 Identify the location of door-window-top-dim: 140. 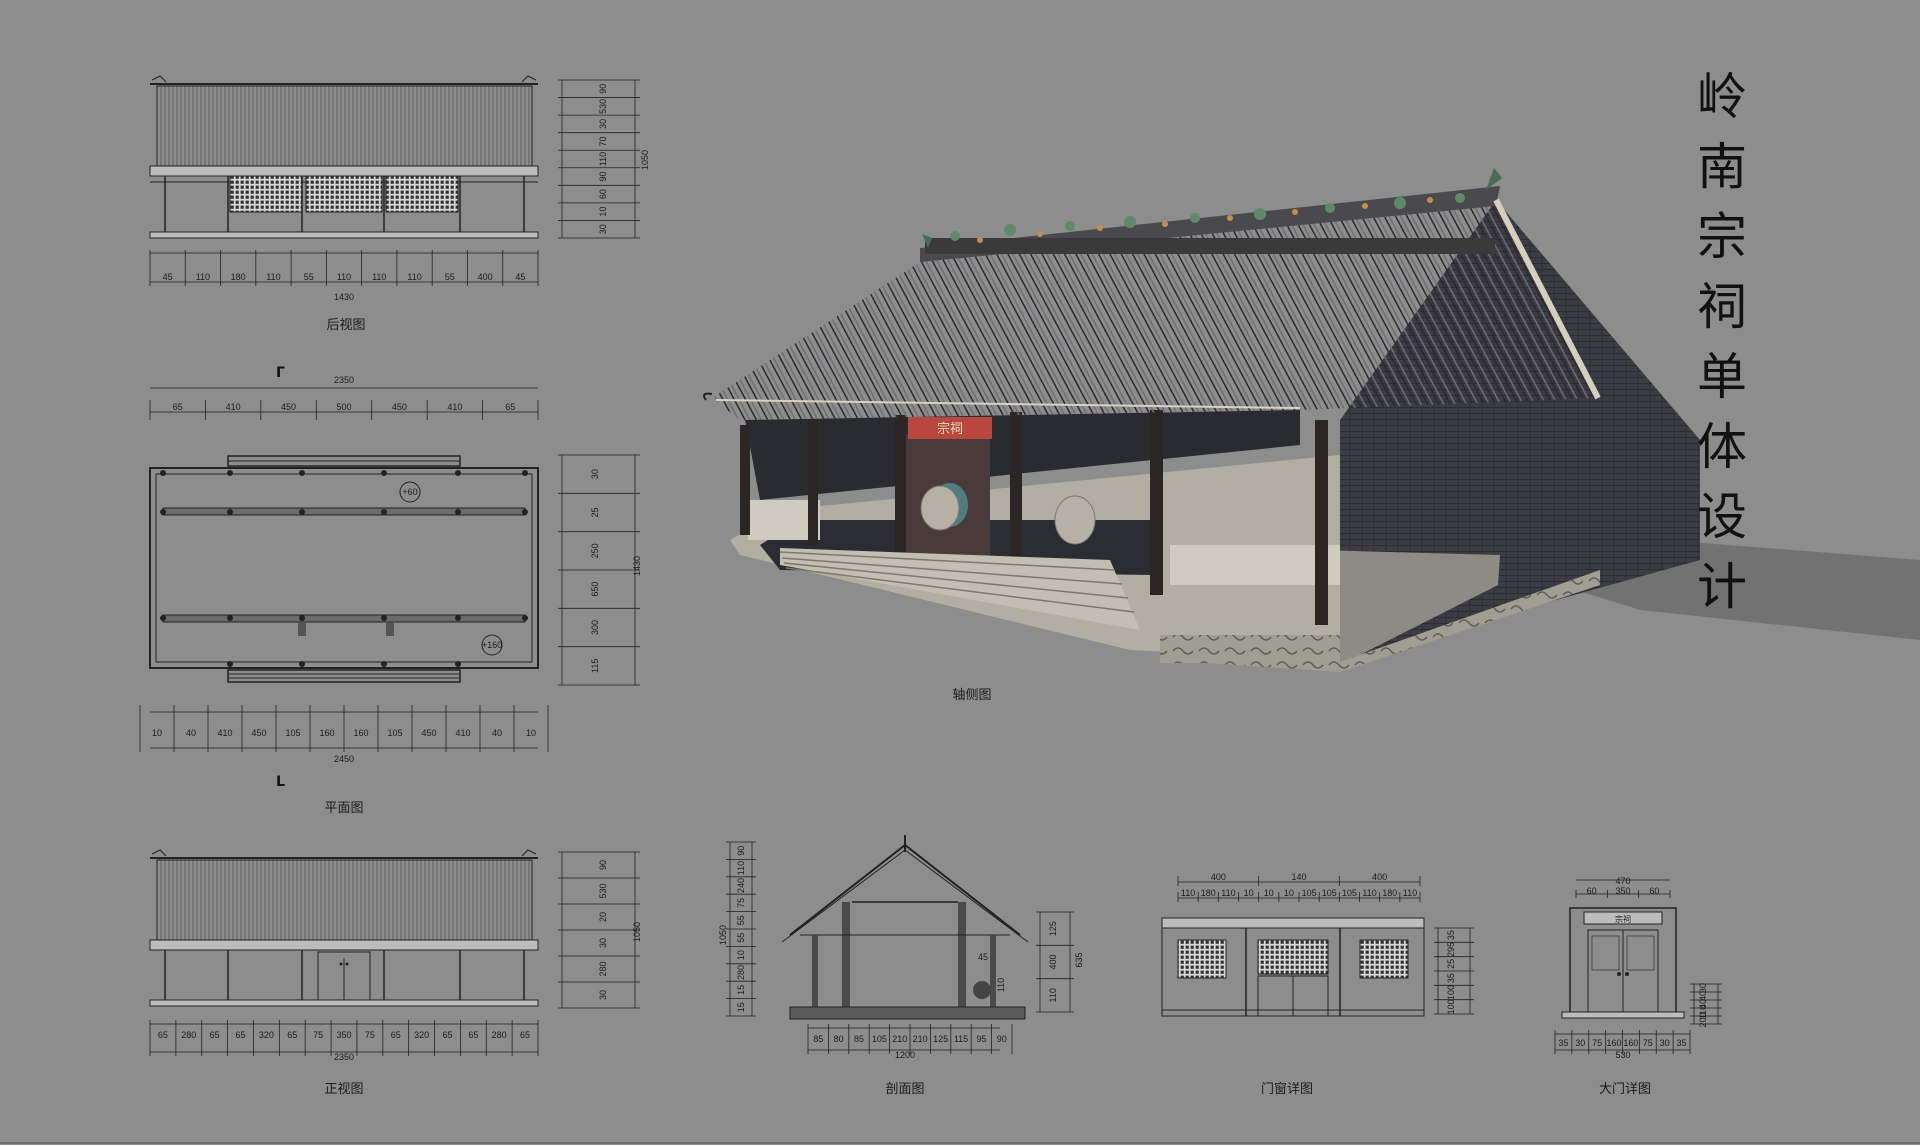
(1298, 877).